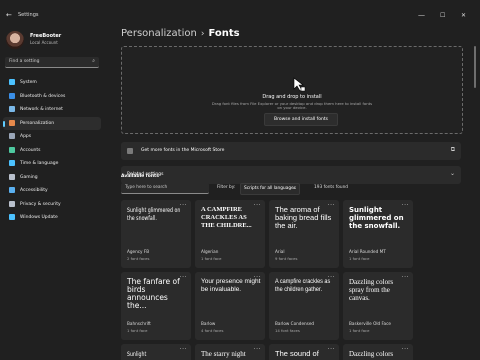  Describe the element at coordinates (138, 251) in the screenshot. I see `font-name: Agency FB` at that location.